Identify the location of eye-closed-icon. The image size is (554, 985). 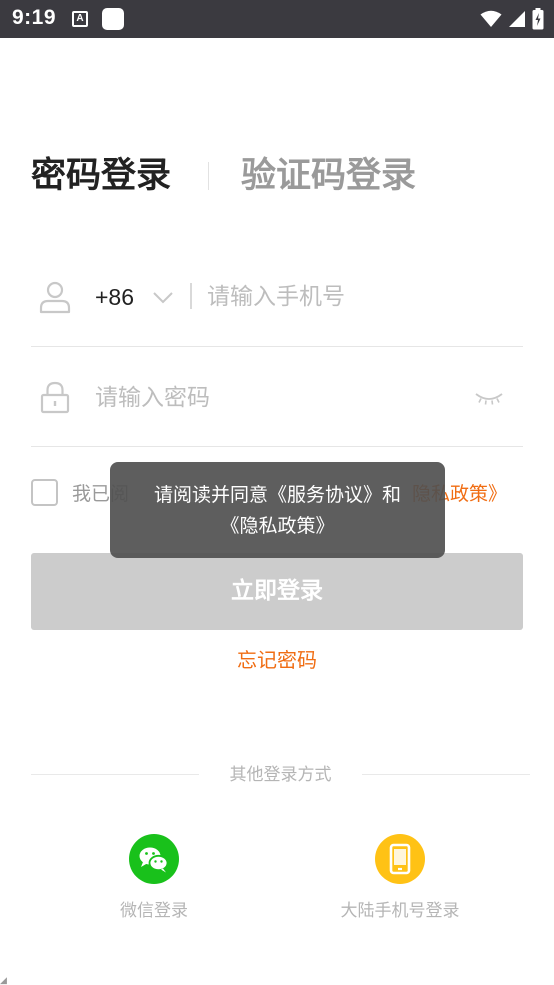
(489, 399).